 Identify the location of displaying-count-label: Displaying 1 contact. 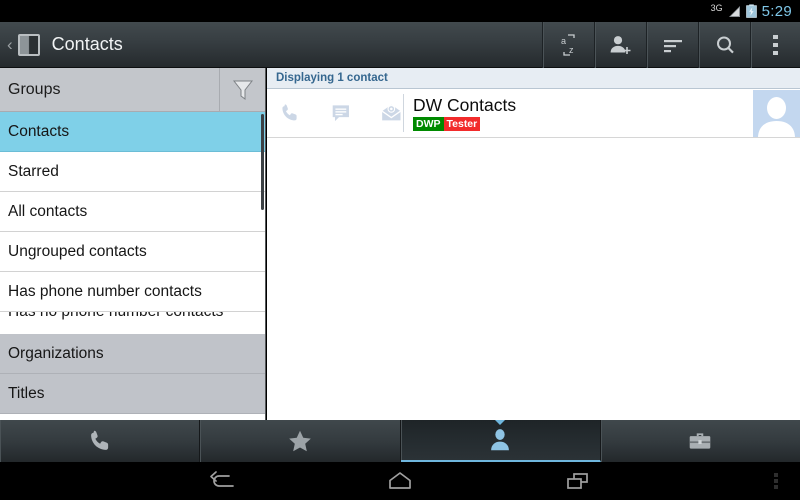
(332, 78).